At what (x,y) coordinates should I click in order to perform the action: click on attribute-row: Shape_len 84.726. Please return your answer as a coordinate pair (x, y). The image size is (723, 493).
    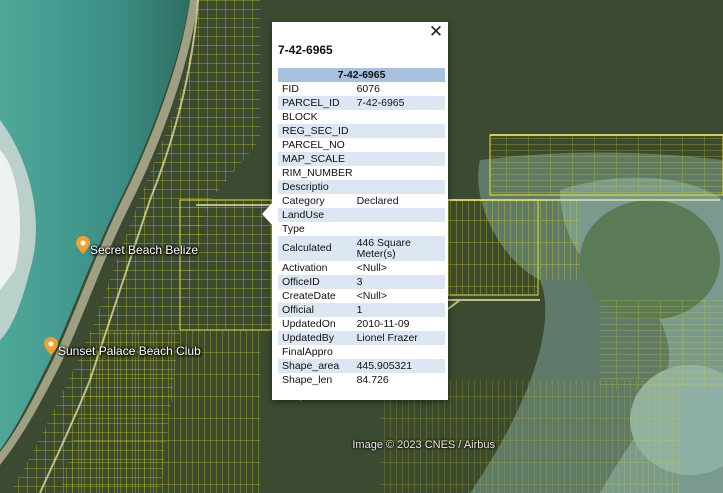
    Looking at the image, I should click on (361, 380).